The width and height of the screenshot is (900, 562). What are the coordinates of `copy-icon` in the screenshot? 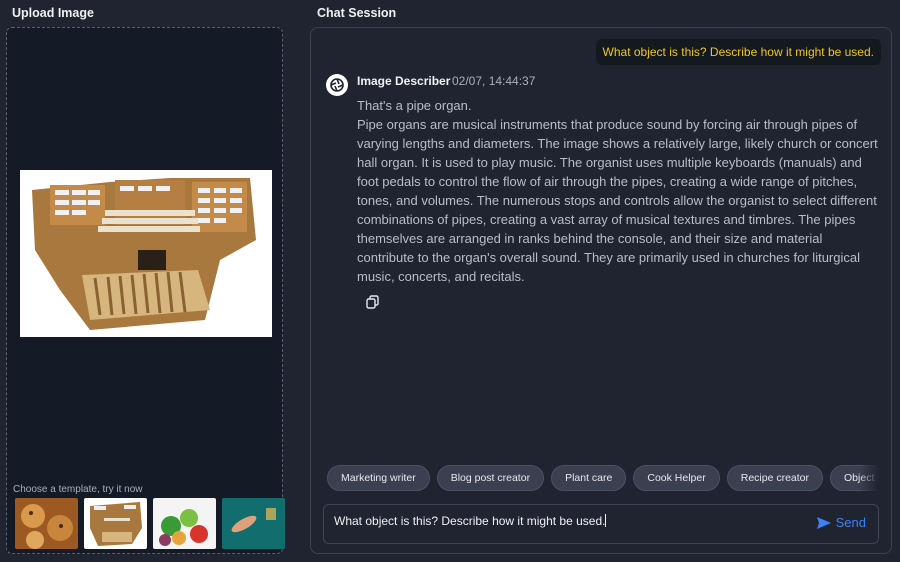 It's located at (373, 302).